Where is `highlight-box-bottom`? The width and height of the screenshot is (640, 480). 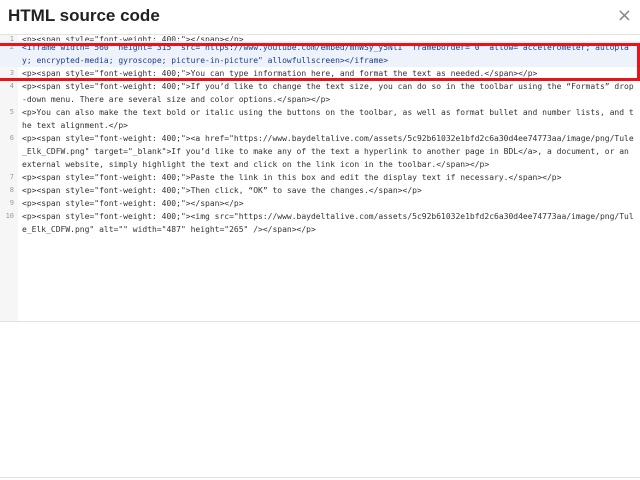 highlight-box-bottom is located at coordinates (320, 79).